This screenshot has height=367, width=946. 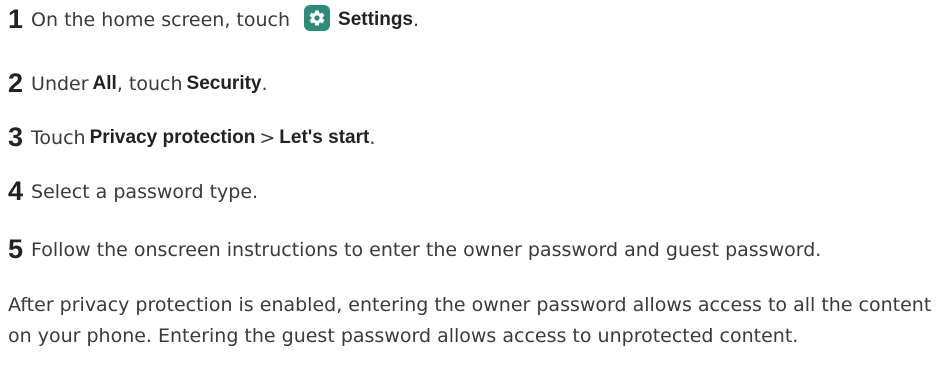 What do you see at coordinates (58, 137) in the screenshot?
I see `step-text: Touch` at bounding box center [58, 137].